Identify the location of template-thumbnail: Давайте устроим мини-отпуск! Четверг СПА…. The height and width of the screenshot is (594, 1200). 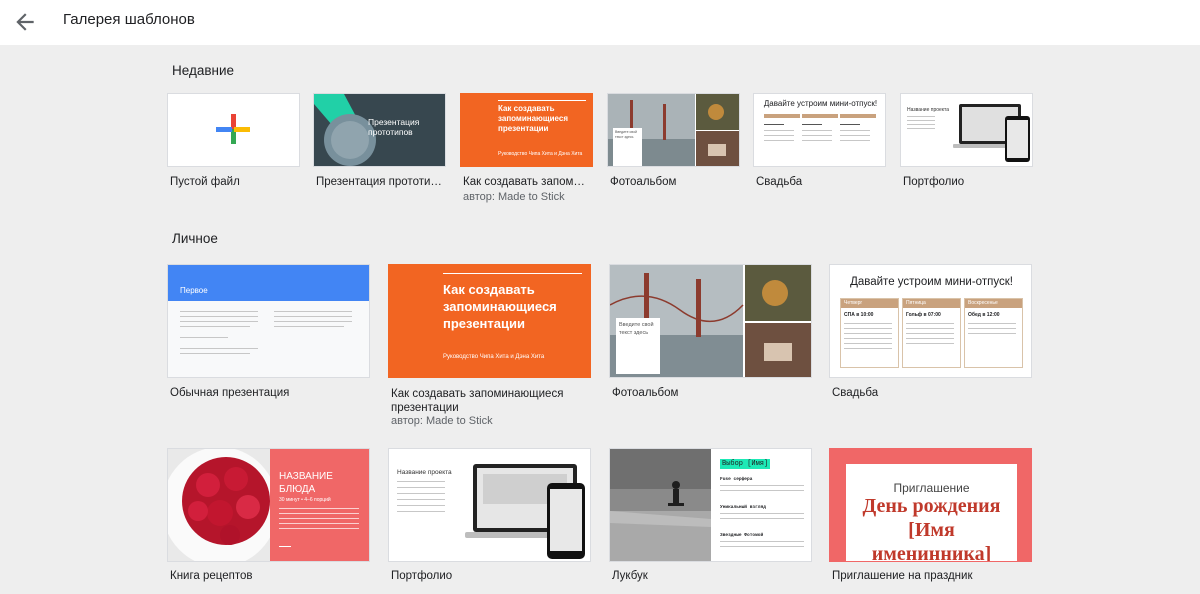
(930, 321).